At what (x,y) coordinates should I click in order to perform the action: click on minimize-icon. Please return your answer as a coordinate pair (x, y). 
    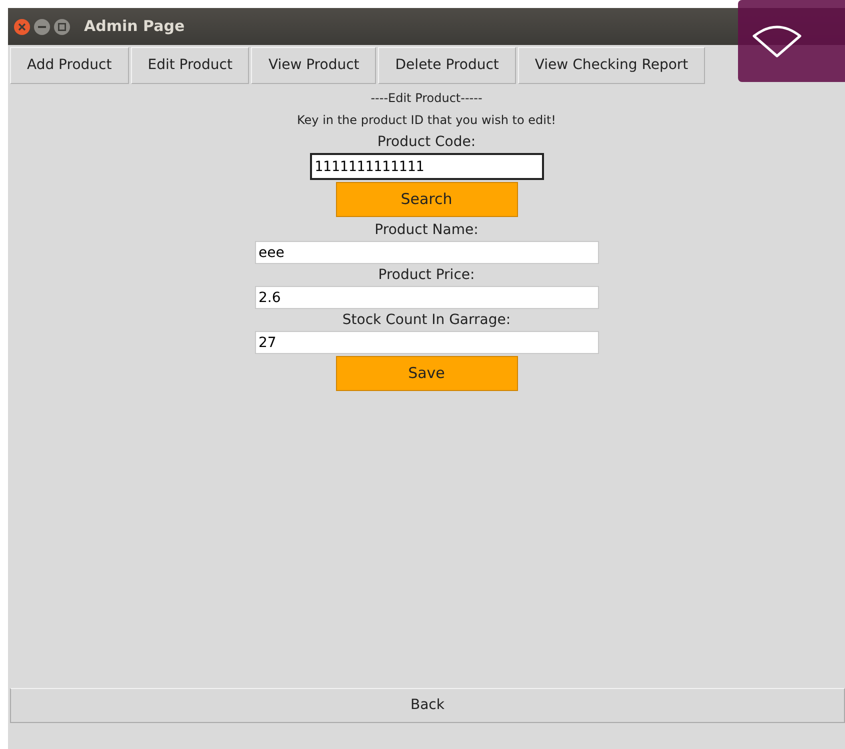
    Looking at the image, I should click on (42, 27).